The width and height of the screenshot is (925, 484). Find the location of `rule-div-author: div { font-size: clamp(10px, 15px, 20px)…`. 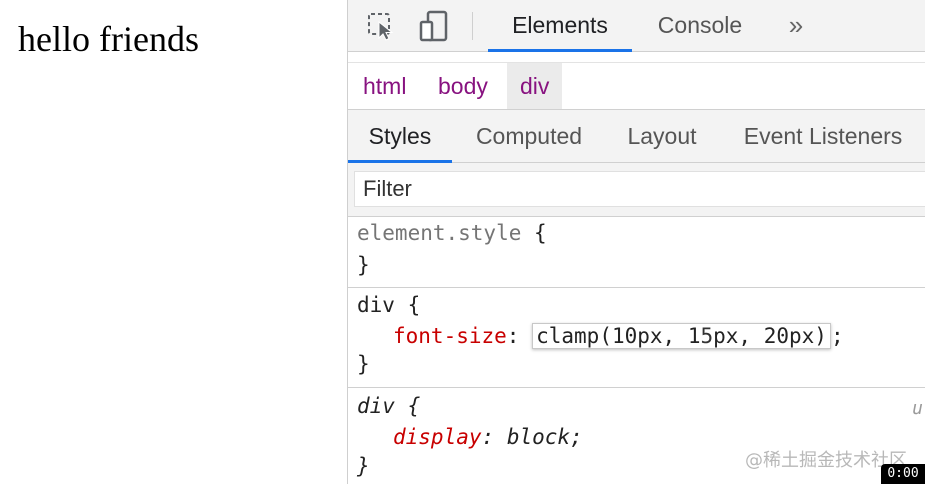

rule-div-author: div { font-size: clamp(10px, 15px, 20px)… is located at coordinates (636, 338).